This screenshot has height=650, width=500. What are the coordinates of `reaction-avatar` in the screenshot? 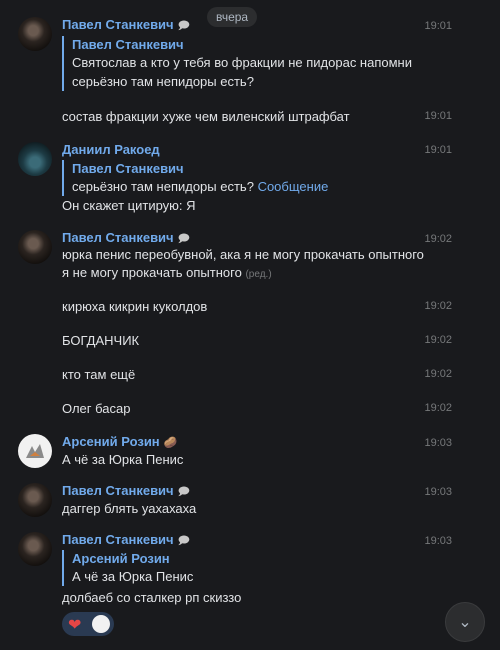 It's located at (101, 624).